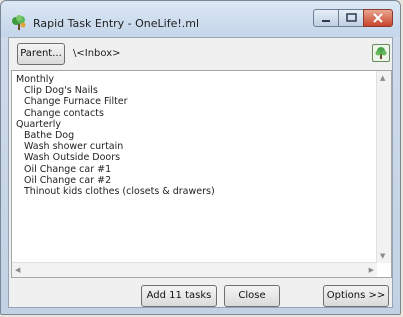 This screenshot has width=403, height=317. What do you see at coordinates (68, 169) in the screenshot?
I see `task-line: Oil Change car #1` at bounding box center [68, 169].